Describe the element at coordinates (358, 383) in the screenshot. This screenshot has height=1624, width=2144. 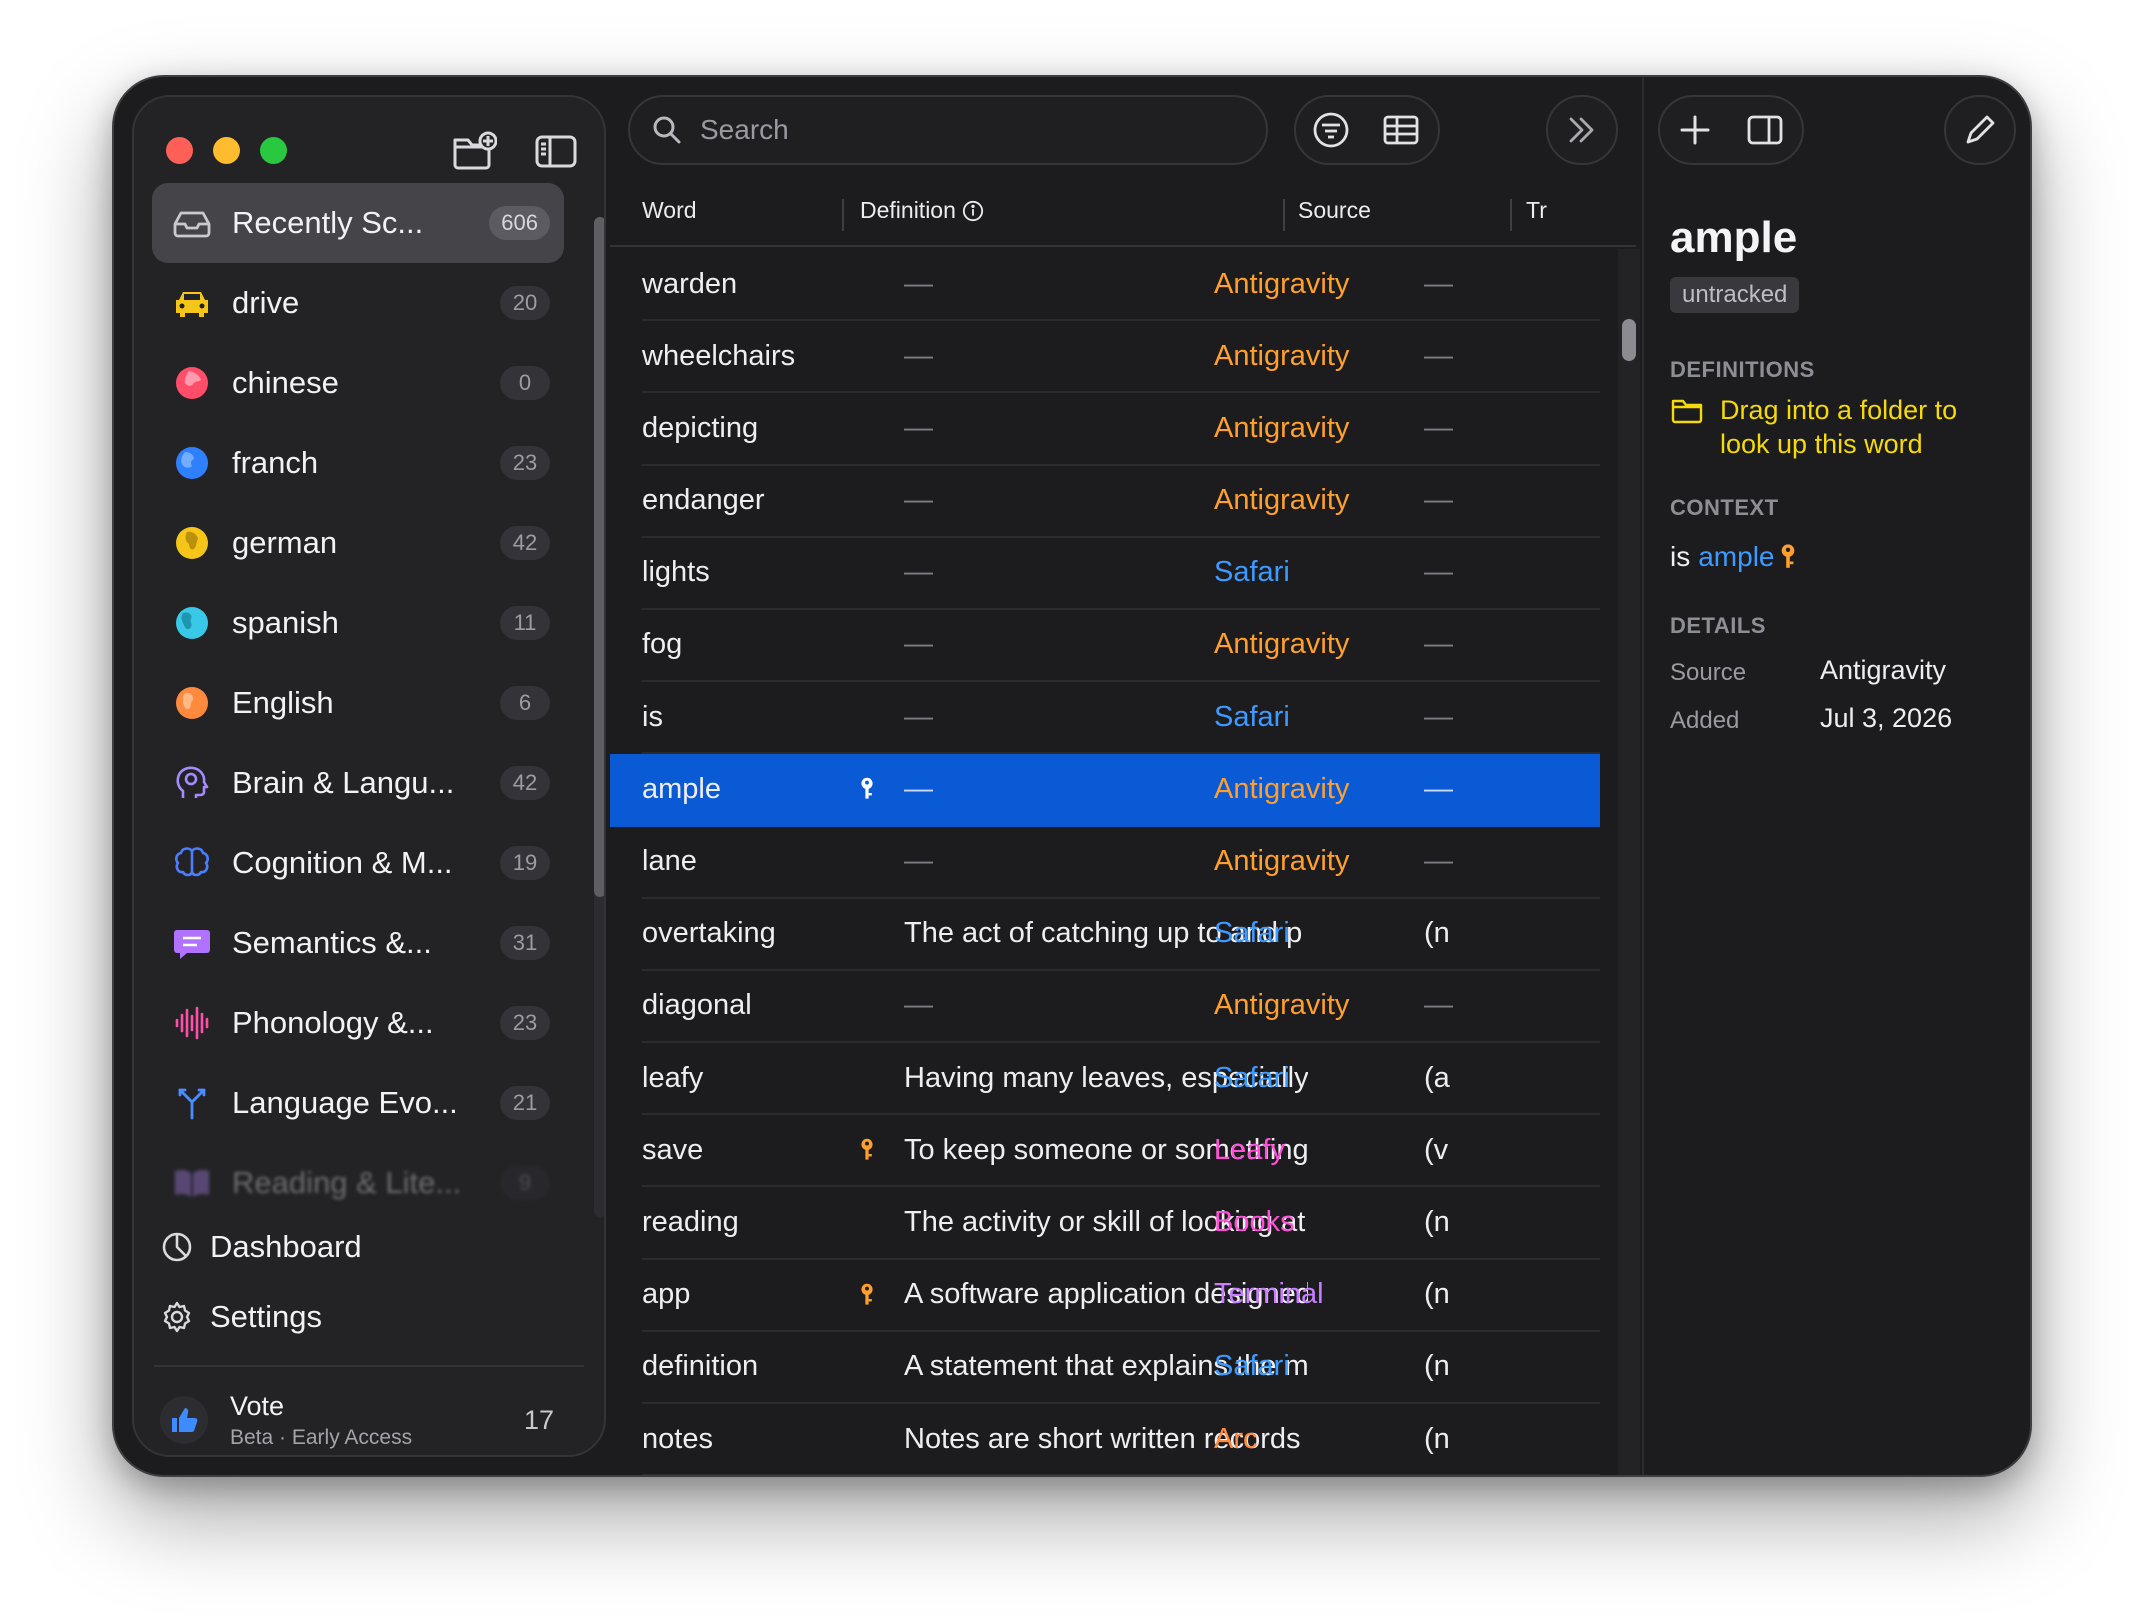
I see `sidebar-item-chinese: chinese 0` at that location.